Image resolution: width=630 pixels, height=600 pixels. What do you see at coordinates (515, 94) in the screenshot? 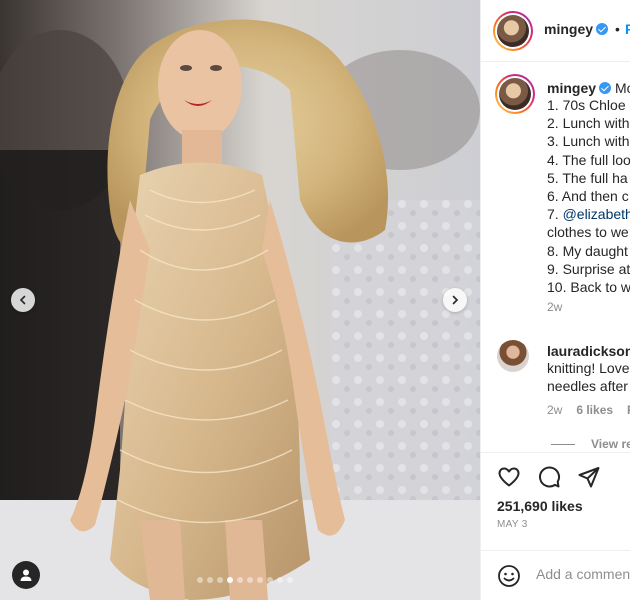
I see `caption-avatar` at bounding box center [515, 94].